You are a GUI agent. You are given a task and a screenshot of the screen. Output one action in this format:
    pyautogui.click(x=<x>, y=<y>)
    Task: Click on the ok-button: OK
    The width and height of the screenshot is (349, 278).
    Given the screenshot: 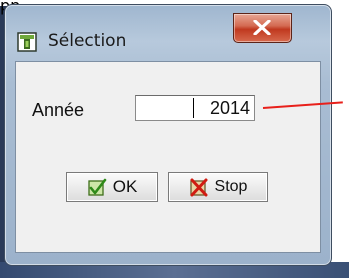 What is the action you would take?
    pyautogui.click(x=112, y=187)
    